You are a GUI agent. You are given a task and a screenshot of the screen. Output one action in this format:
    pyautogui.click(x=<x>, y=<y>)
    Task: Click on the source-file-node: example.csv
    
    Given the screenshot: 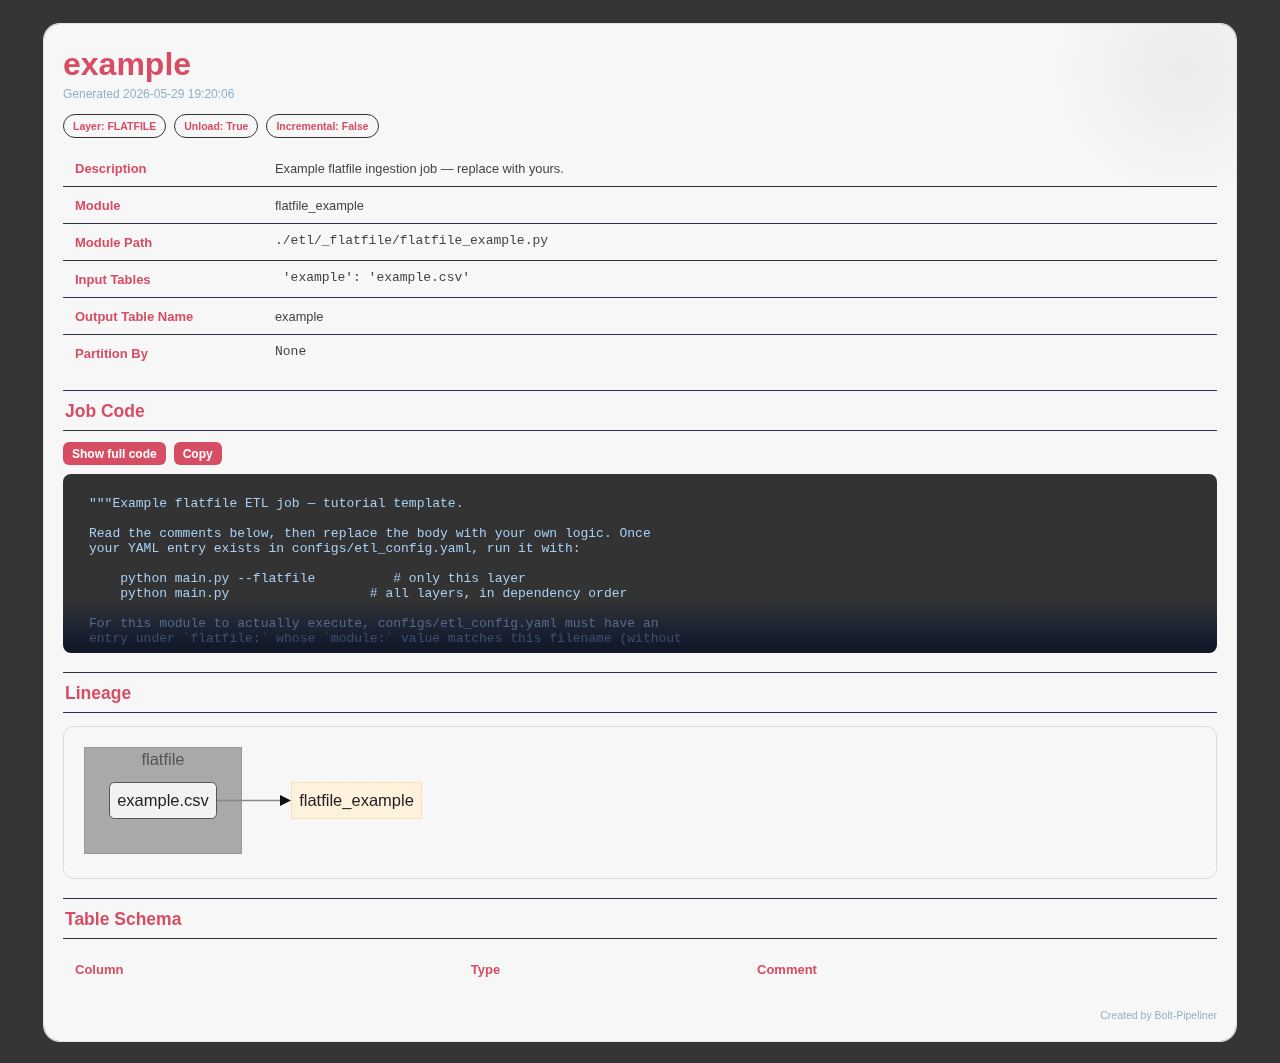 What is the action you would take?
    pyautogui.click(x=163, y=800)
    